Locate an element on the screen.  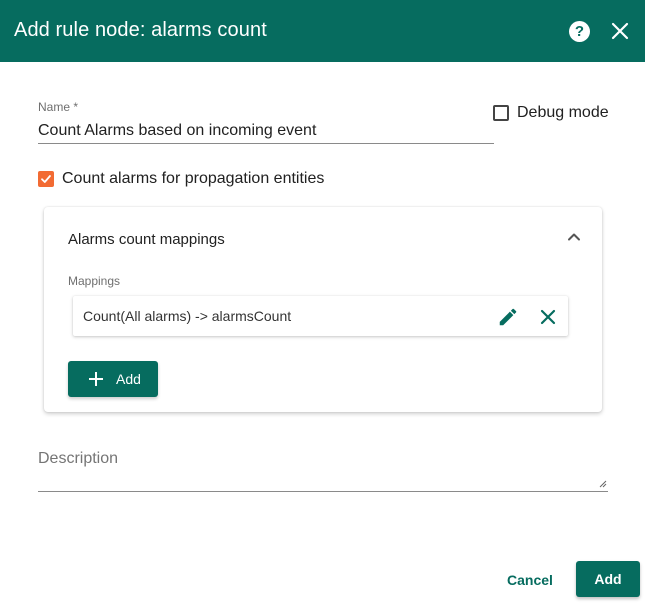
propagation-checkbox: Count alarms for propagation entities is located at coordinates (181, 179).